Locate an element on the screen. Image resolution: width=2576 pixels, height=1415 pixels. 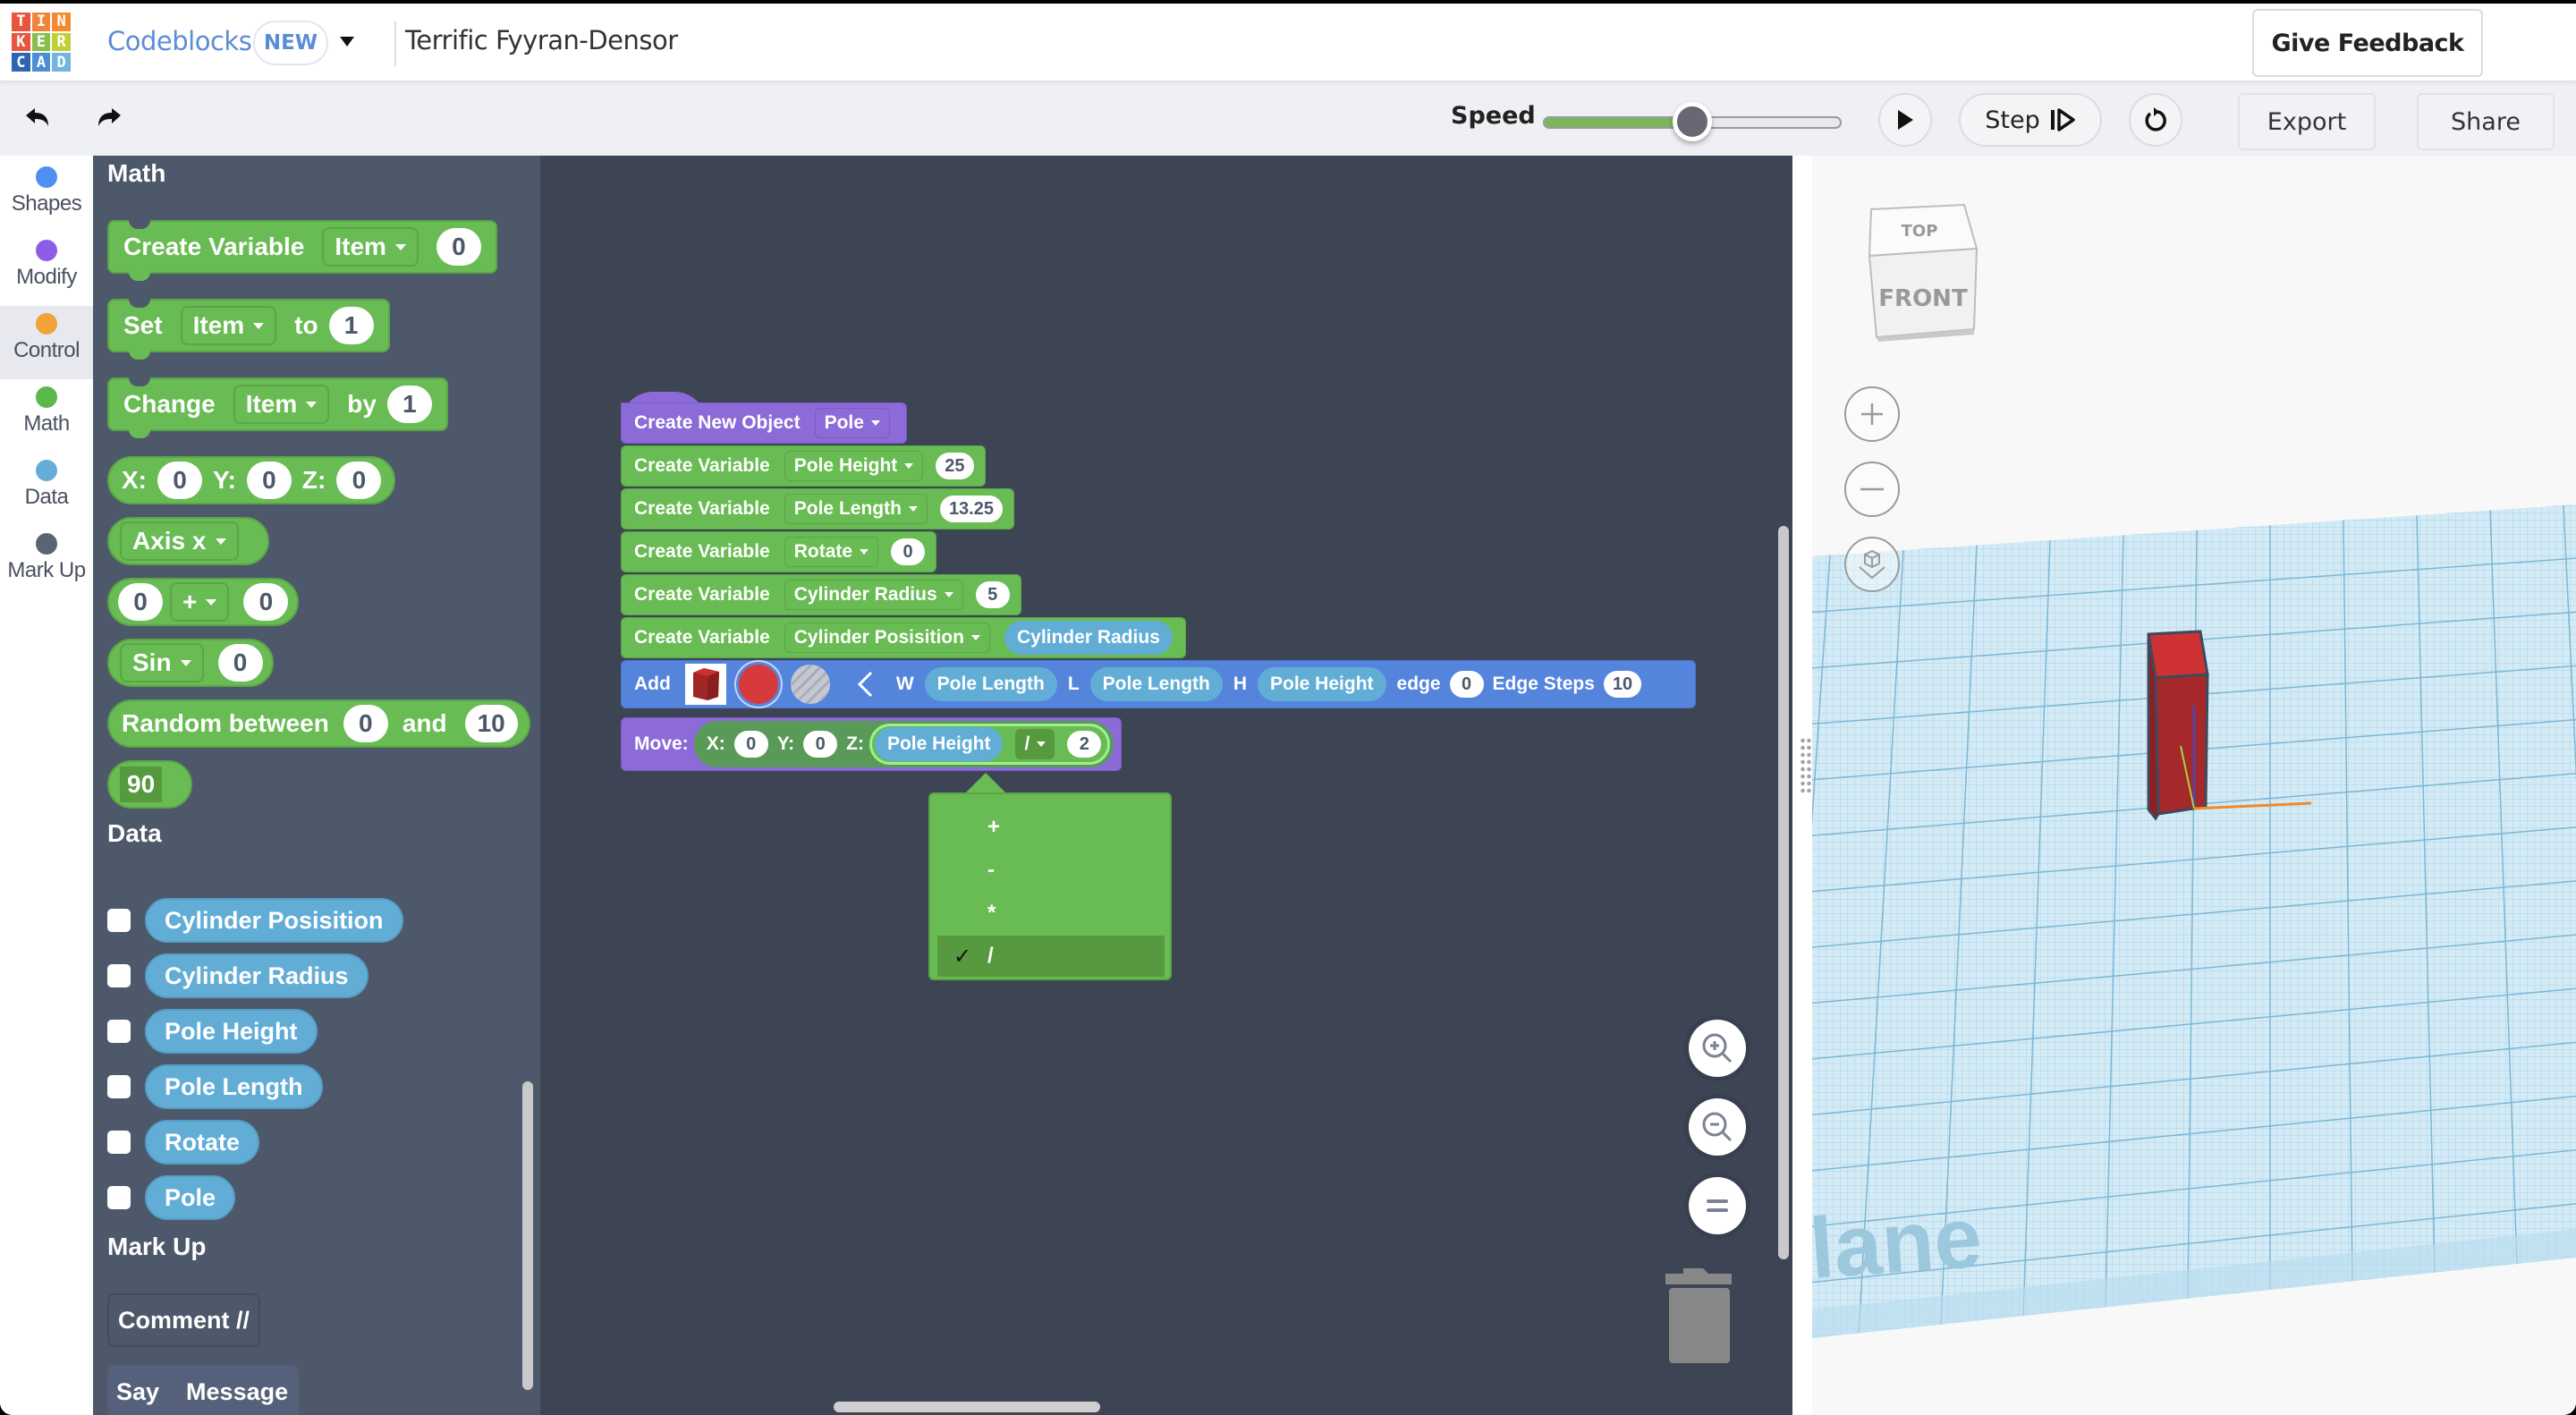
variable-block: Pole Height is located at coordinates (231, 1032).